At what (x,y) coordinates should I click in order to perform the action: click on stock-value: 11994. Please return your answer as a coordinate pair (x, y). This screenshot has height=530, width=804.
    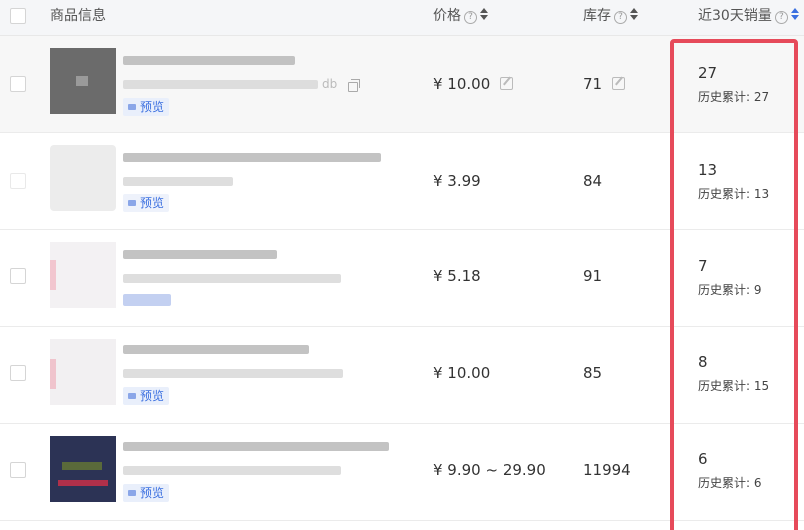
    Looking at the image, I should click on (607, 470).